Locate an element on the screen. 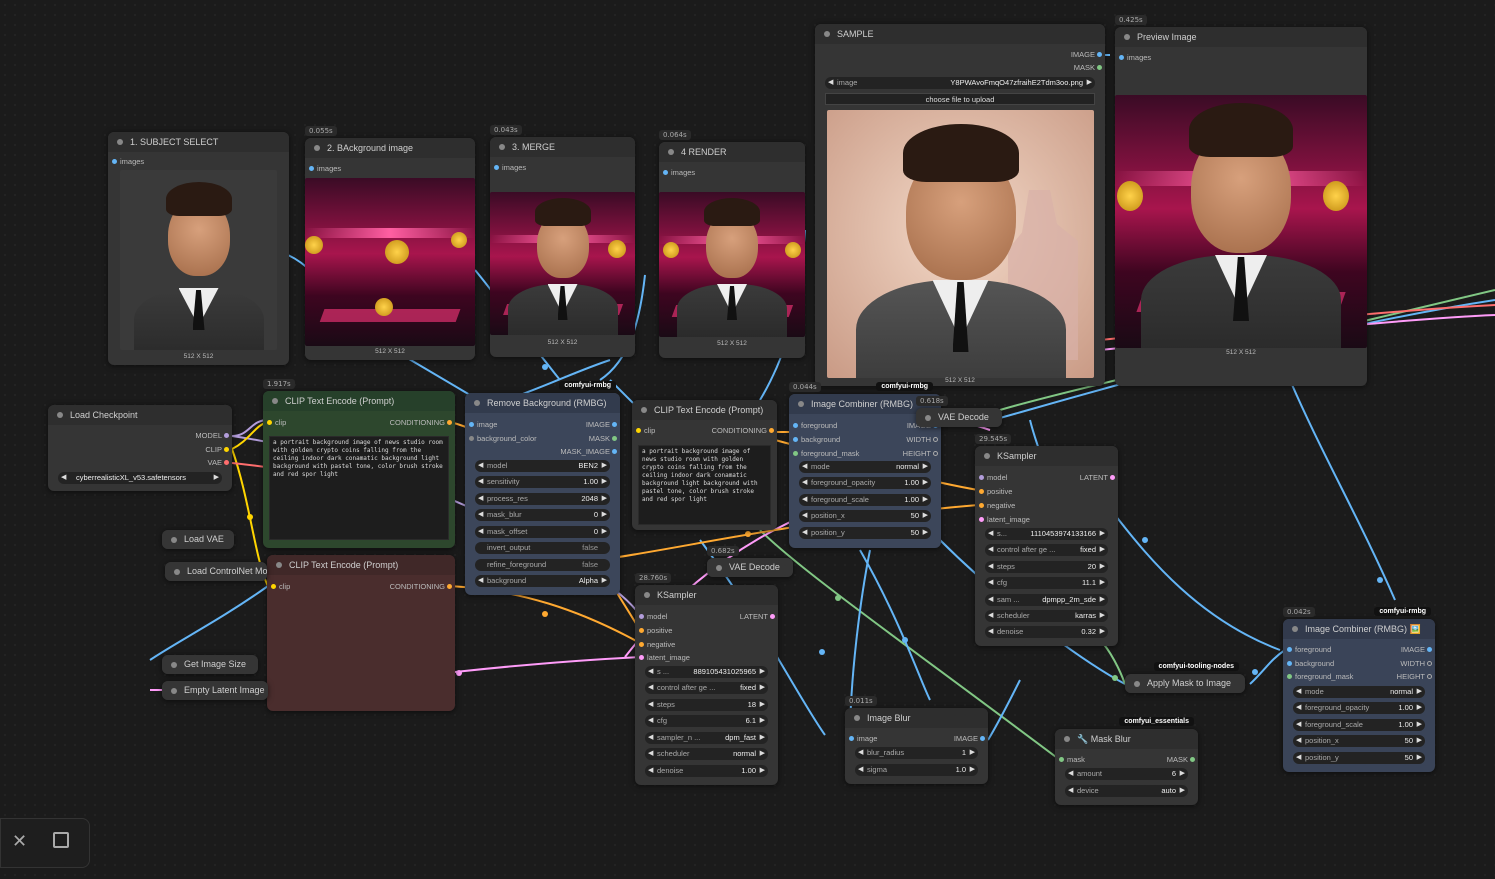  prompt-textarea is located at coordinates (361, 650).